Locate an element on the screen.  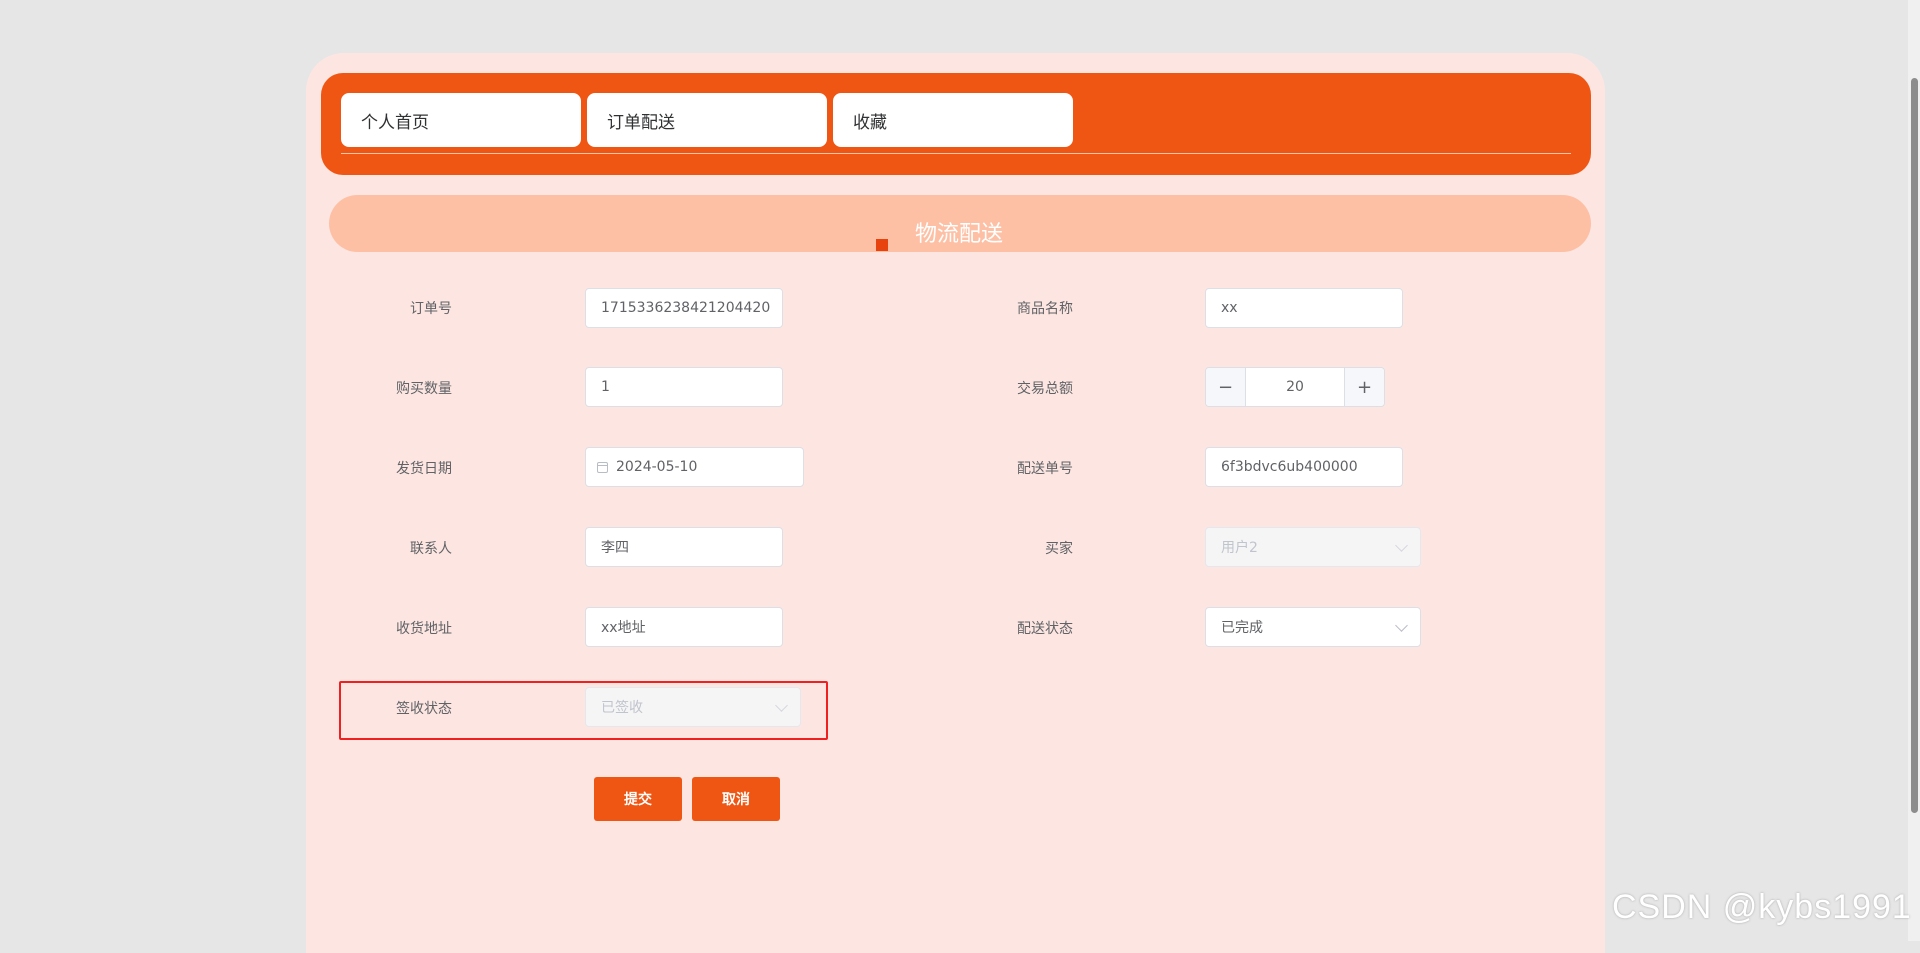
product-name-value: xx is located at coordinates (1229, 308).